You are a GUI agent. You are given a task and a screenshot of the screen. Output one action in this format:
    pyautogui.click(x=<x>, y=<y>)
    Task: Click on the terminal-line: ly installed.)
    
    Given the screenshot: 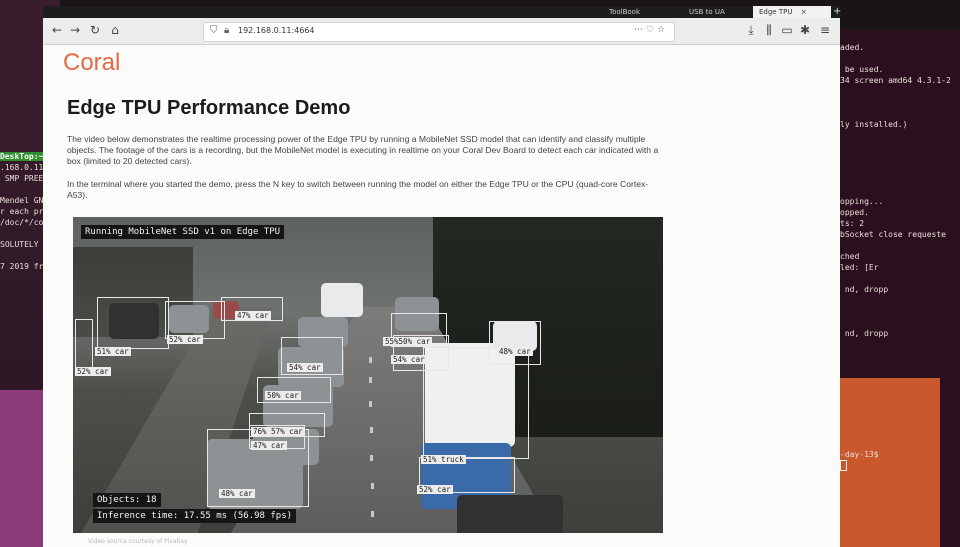 What is the action you would take?
    pyautogui.click(x=874, y=124)
    